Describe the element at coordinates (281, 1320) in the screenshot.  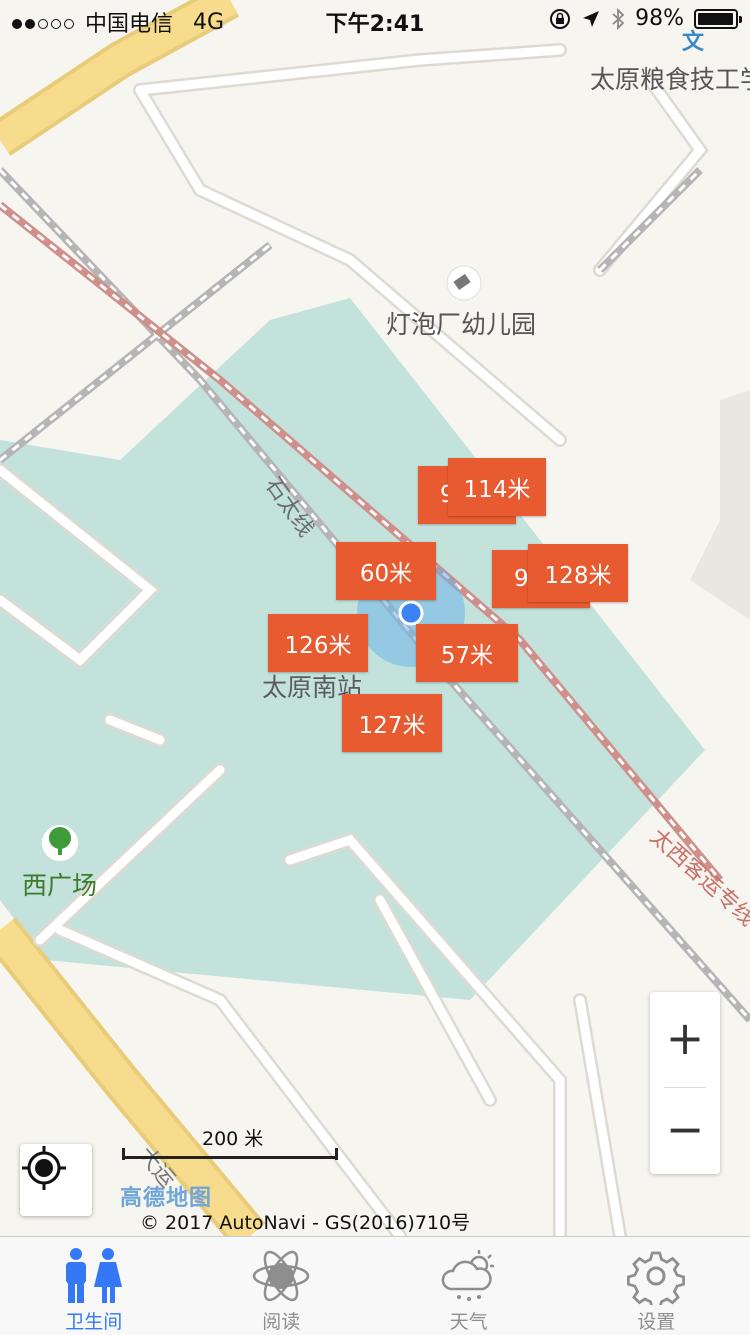
I see `tab-label: 阅读` at that location.